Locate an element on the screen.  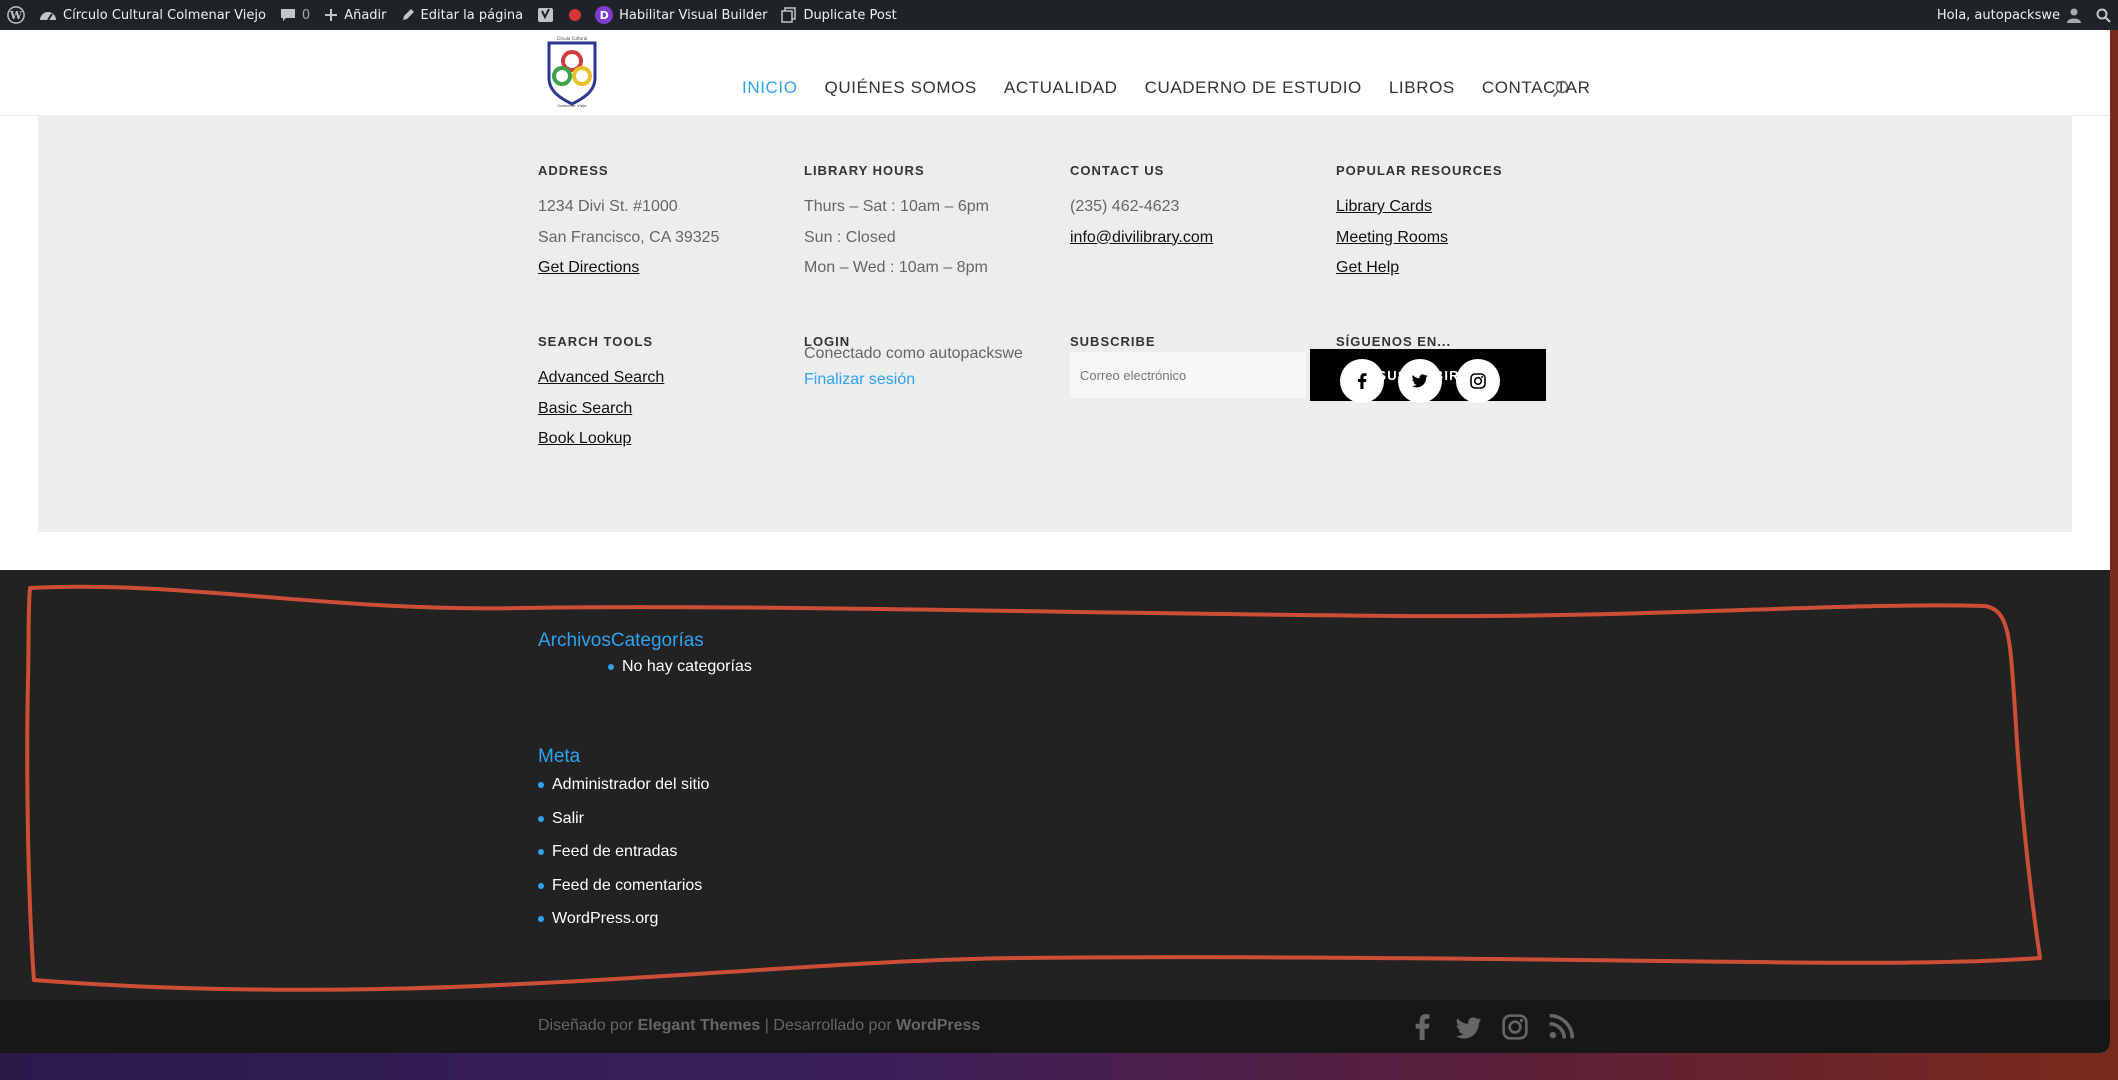
meeting-rooms-link: Meeting Rooms is located at coordinates (1419, 238).